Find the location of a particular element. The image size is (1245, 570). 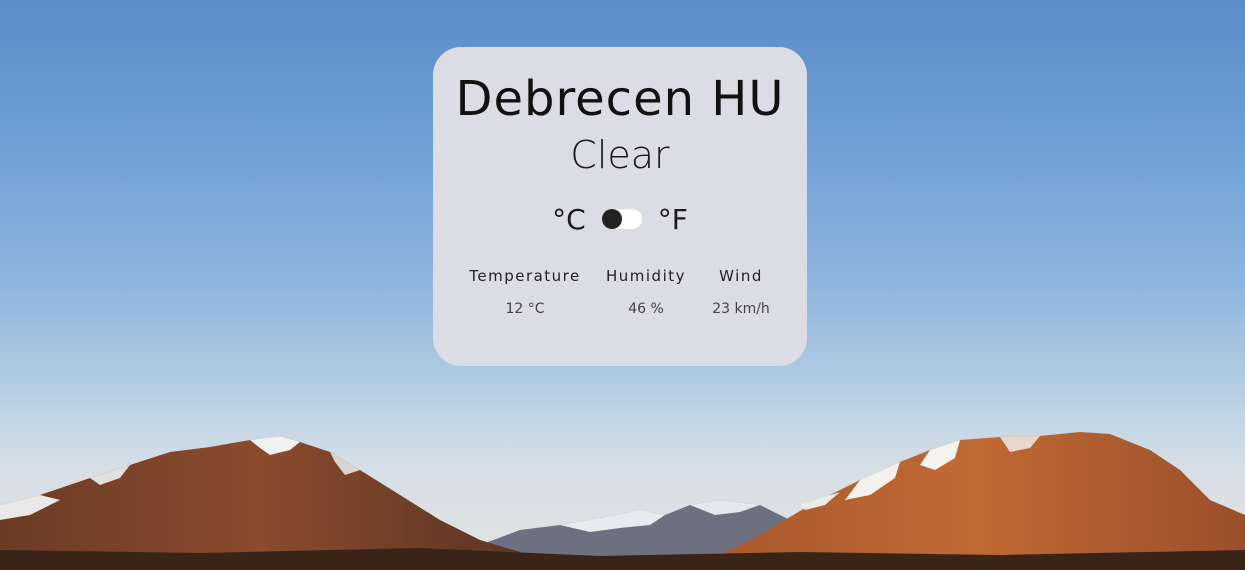

stat-value: 12 °C is located at coordinates (525, 309).